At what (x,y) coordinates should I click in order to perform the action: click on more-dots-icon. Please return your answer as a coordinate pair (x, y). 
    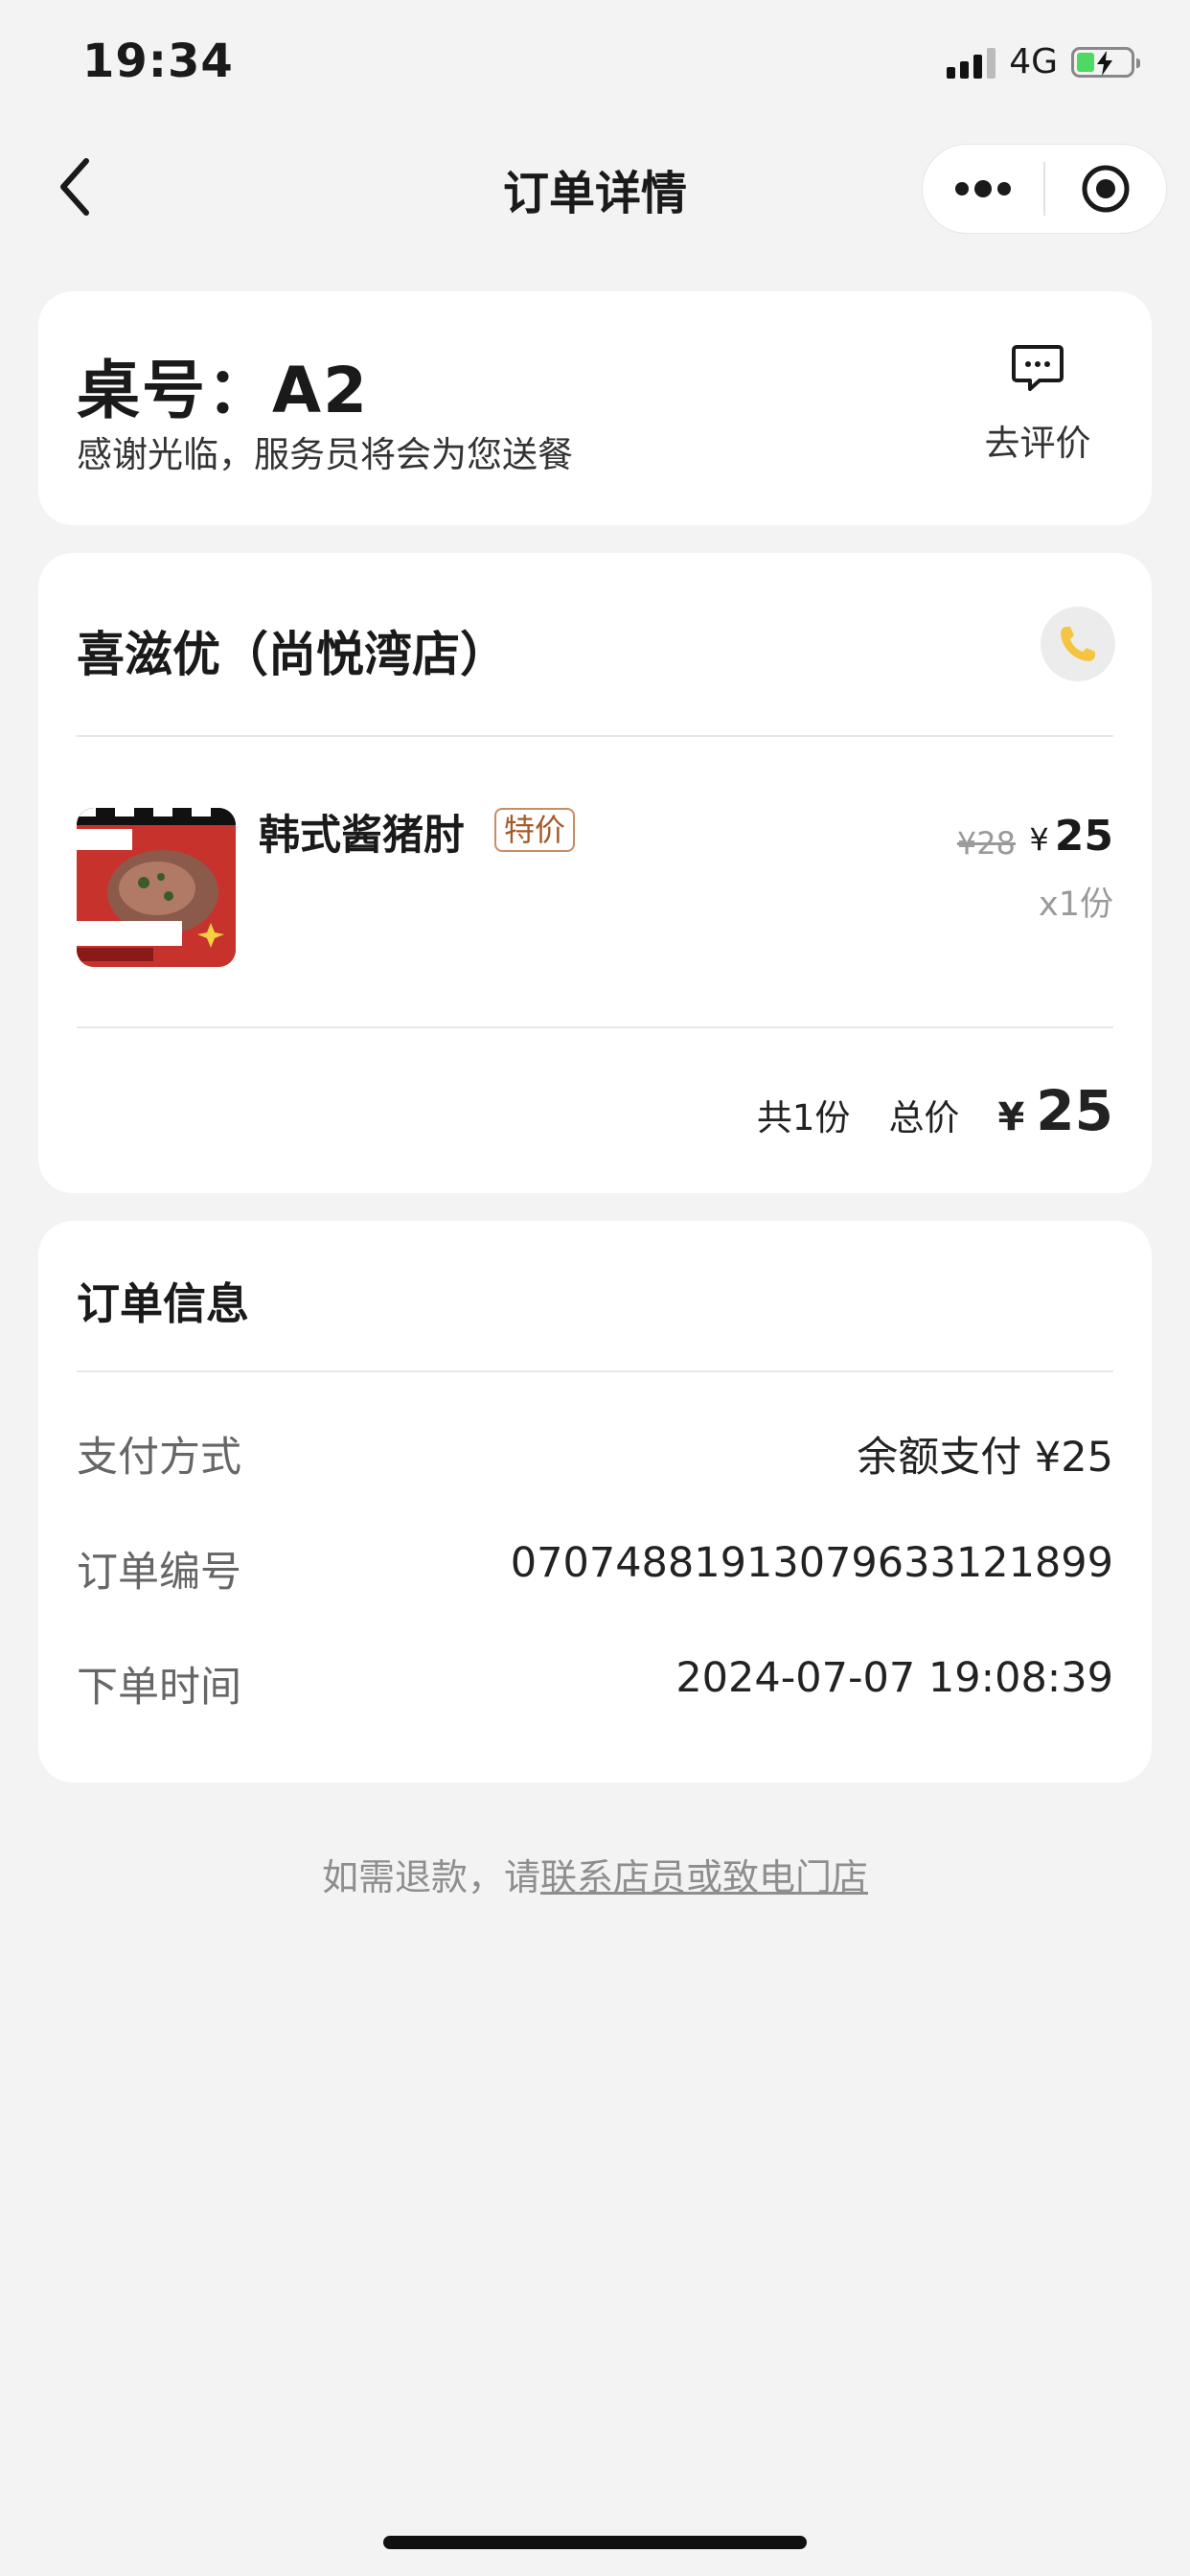
    Looking at the image, I should click on (983, 188).